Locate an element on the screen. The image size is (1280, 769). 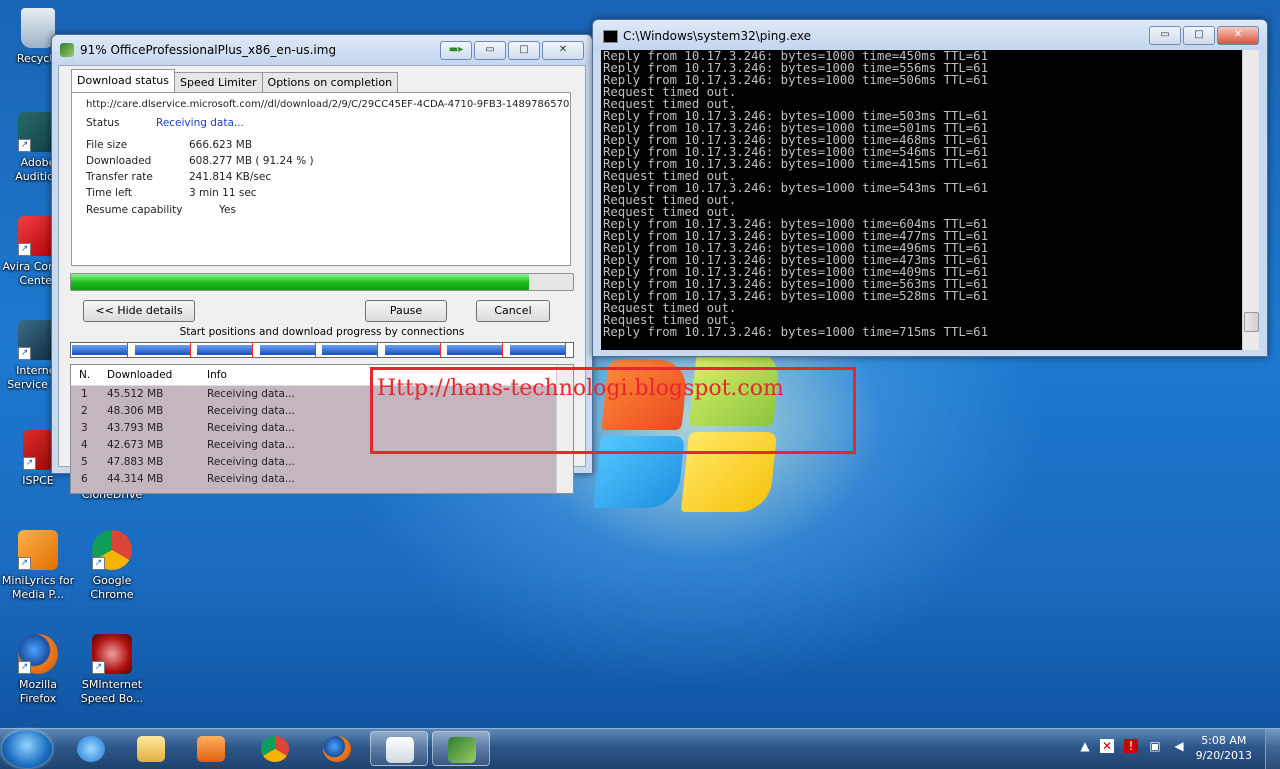
recycle-bin-icon is located at coordinates (38, 28).